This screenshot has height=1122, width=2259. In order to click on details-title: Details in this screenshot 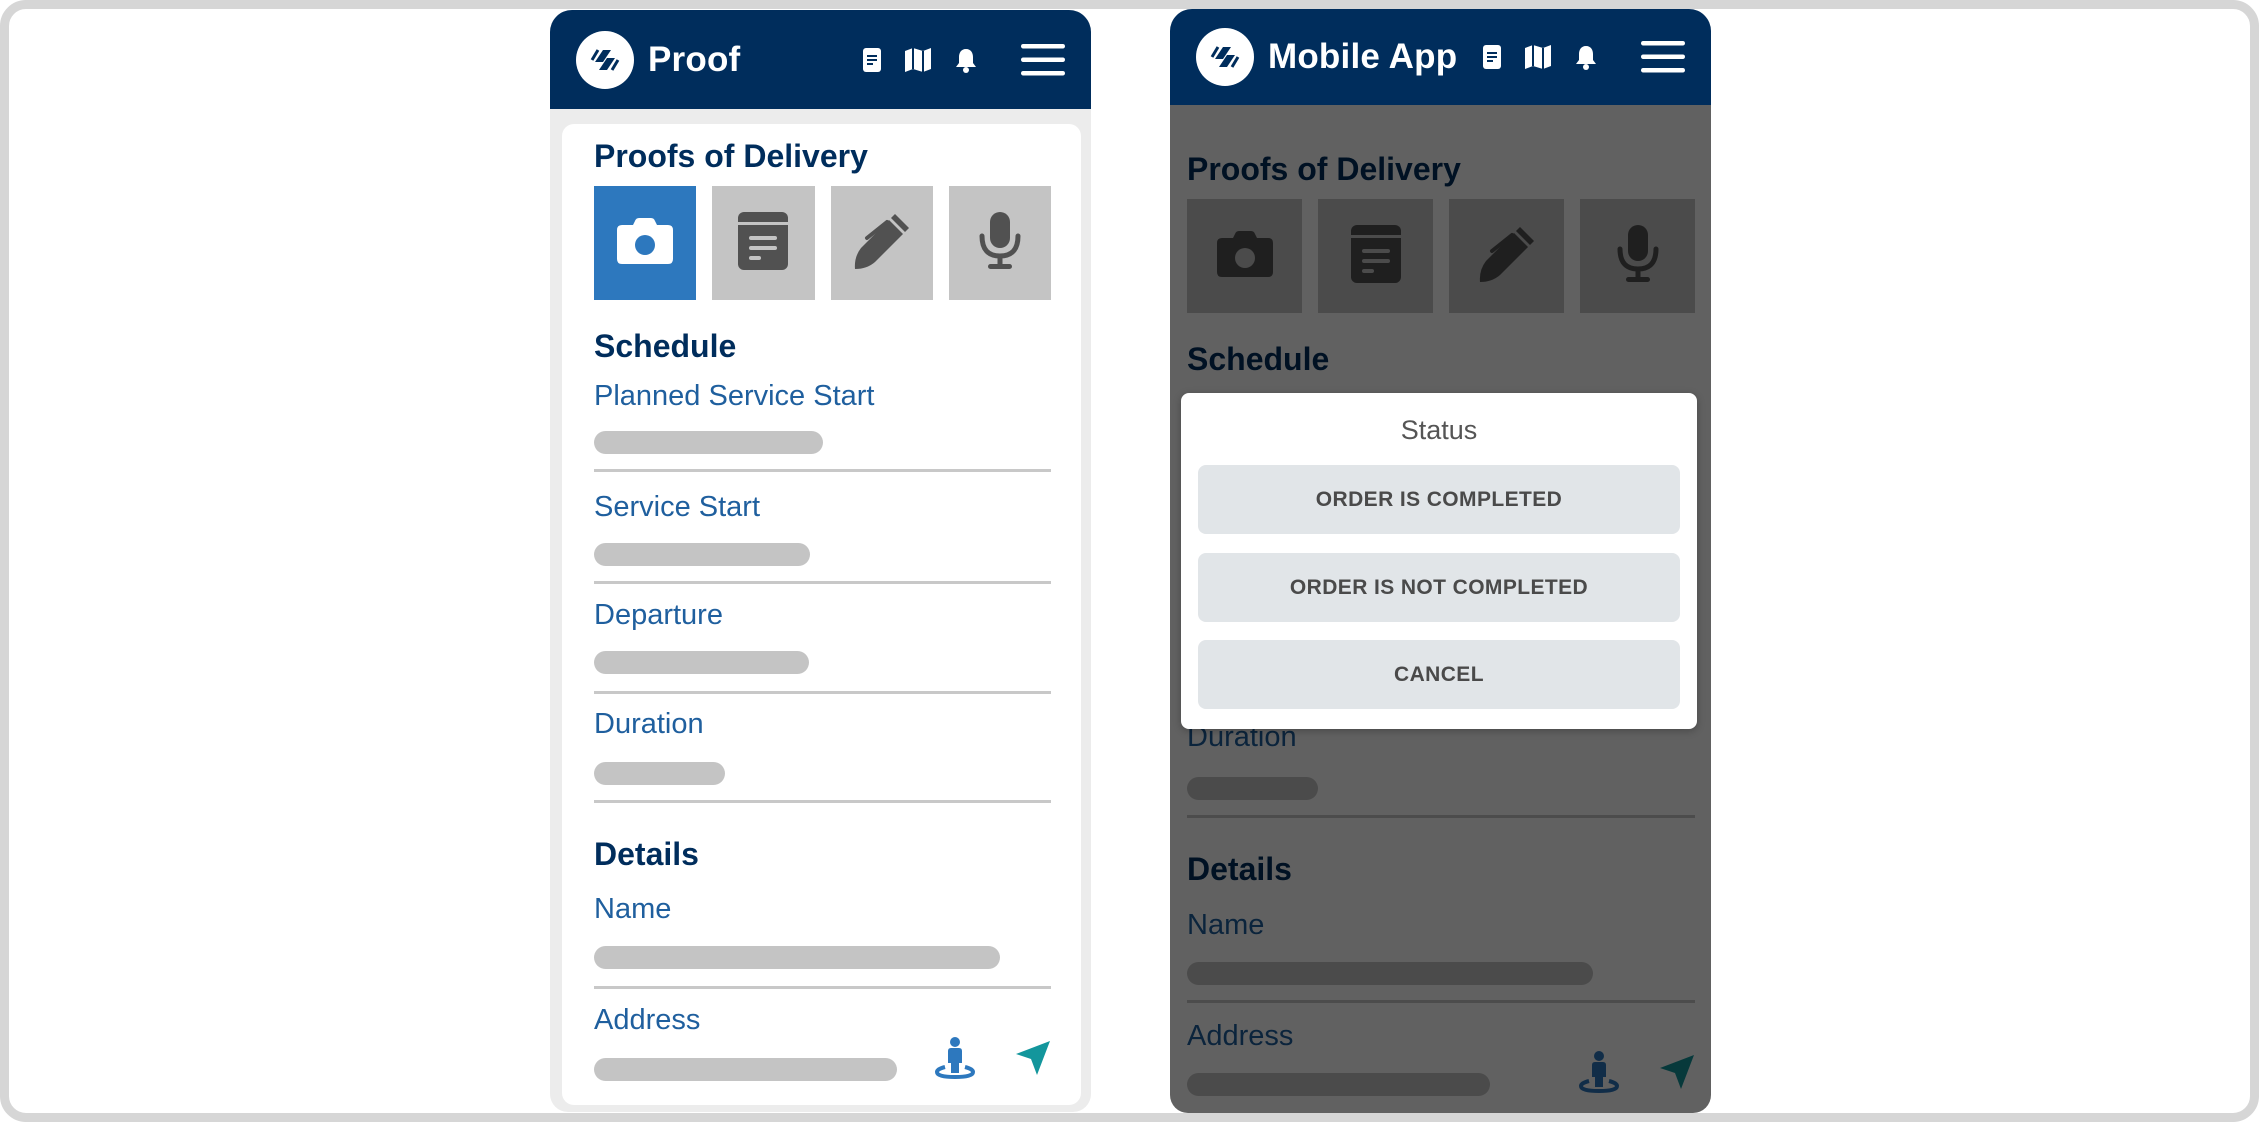, I will do `click(646, 854)`.